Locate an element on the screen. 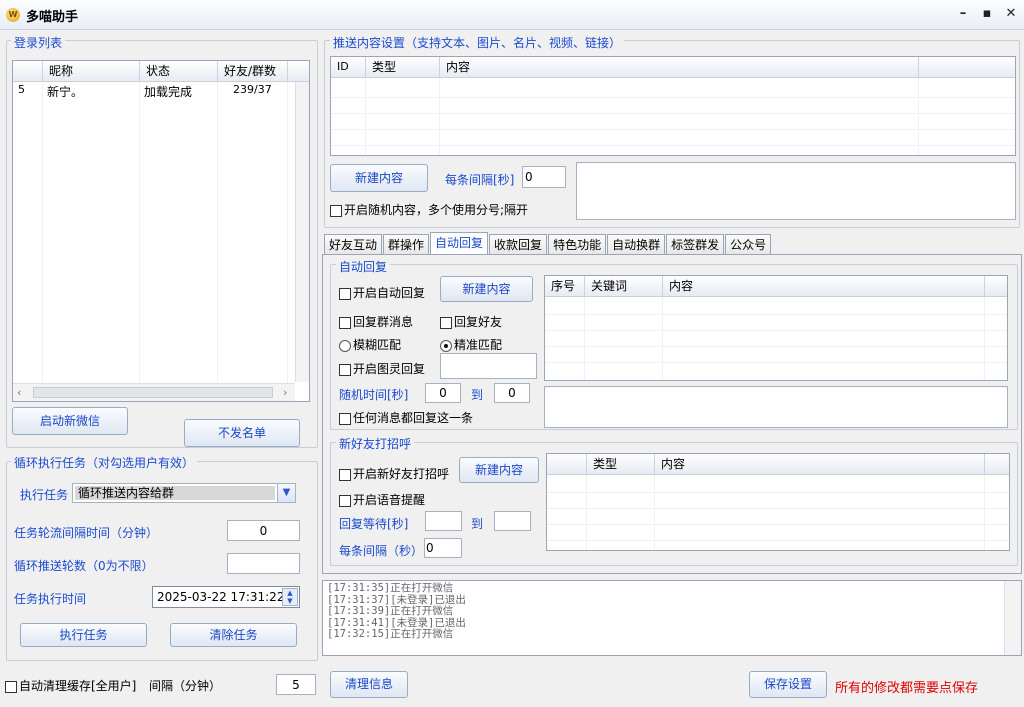 The image size is (1024, 707). log-line: [17:32:15]正在打开微信 is located at coordinates (390, 634).